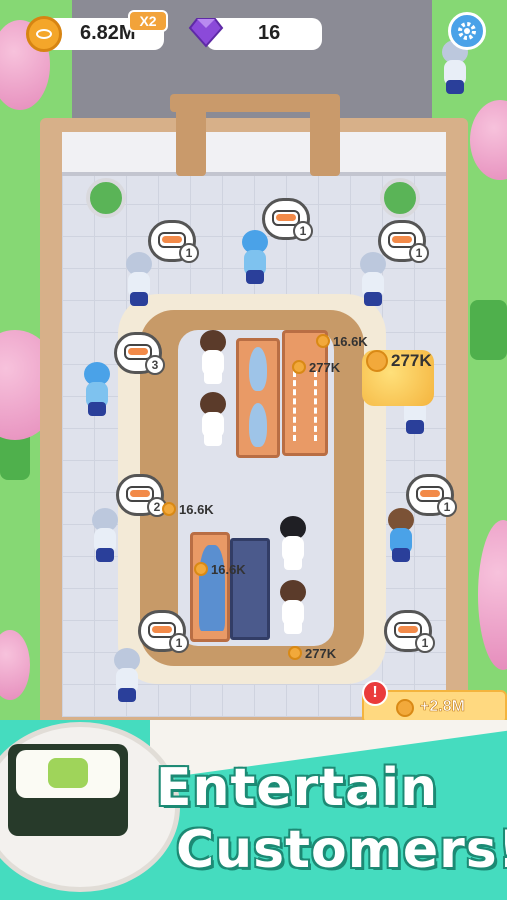  What do you see at coordinates (258, 398) in the screenshot?
I see `fish-prep-counter` at bounding box center [258, 398].